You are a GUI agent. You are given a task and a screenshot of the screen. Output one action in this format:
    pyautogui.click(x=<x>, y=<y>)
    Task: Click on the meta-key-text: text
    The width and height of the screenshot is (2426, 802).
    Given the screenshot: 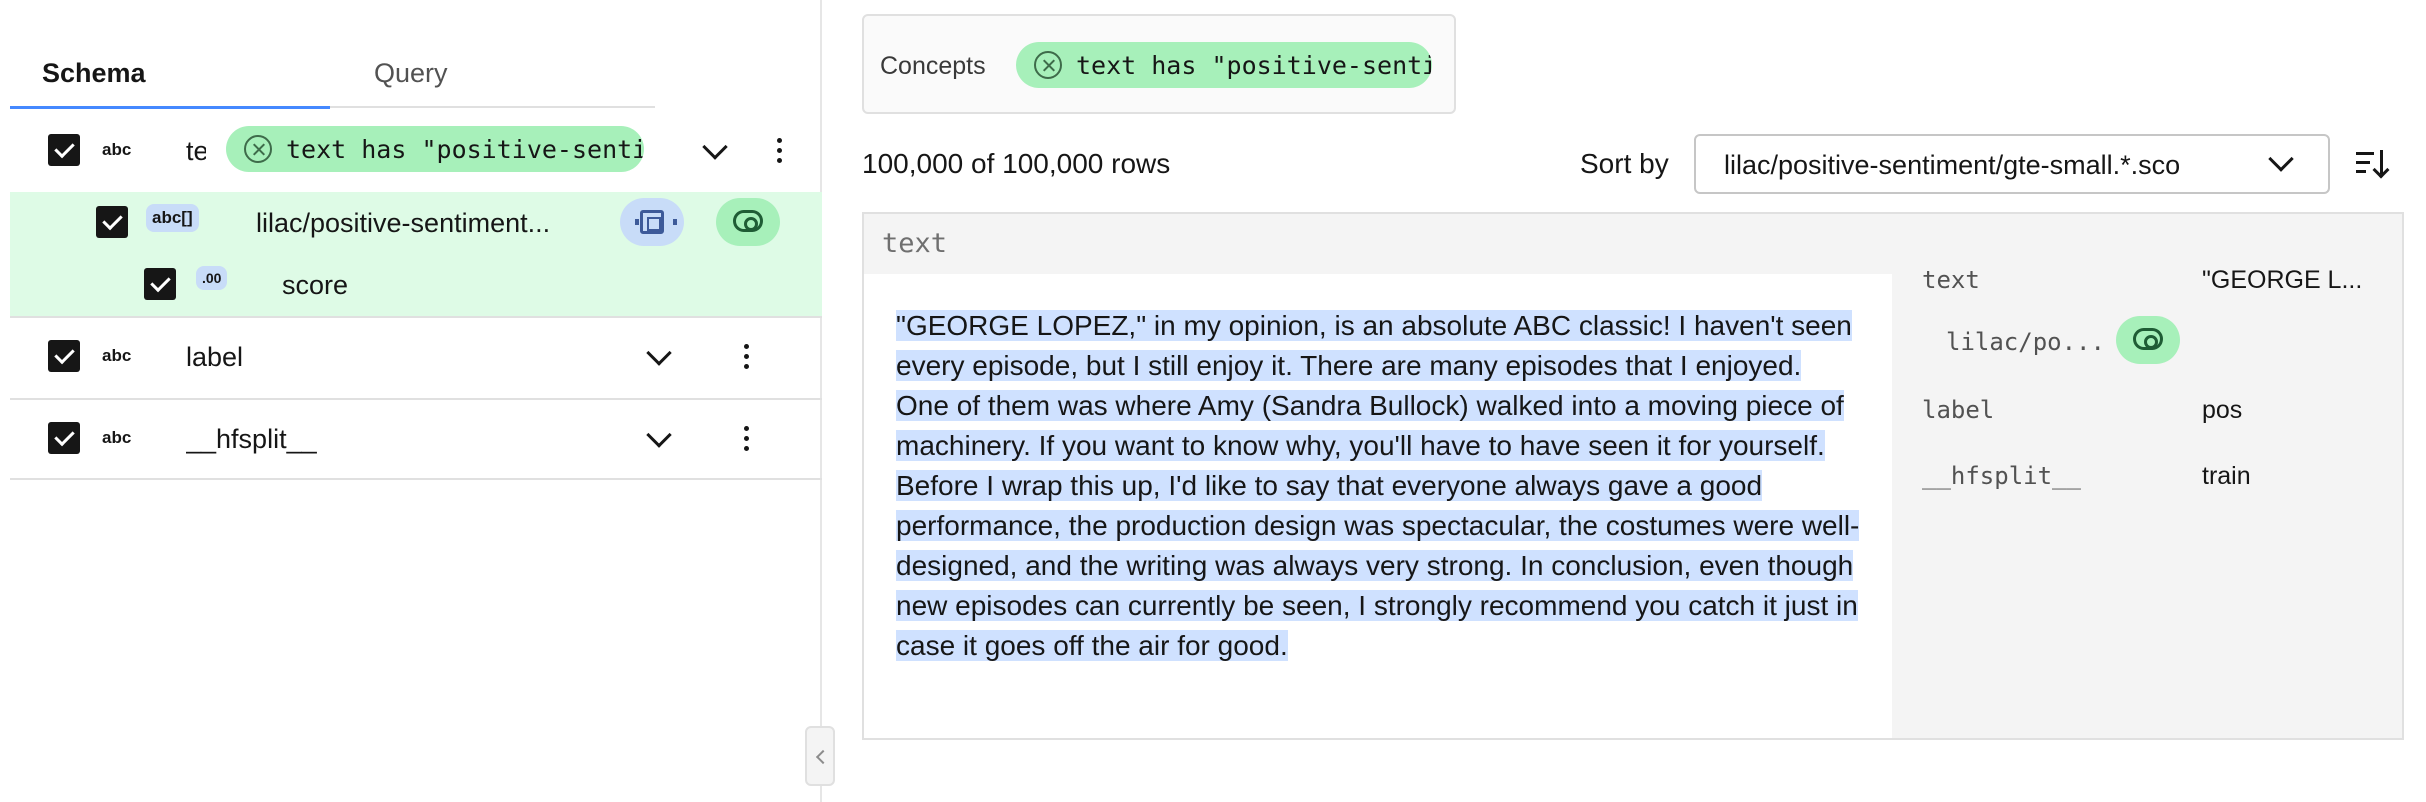 What is the action you would take?
    pyautogui.click(x=1951, y=280)
    